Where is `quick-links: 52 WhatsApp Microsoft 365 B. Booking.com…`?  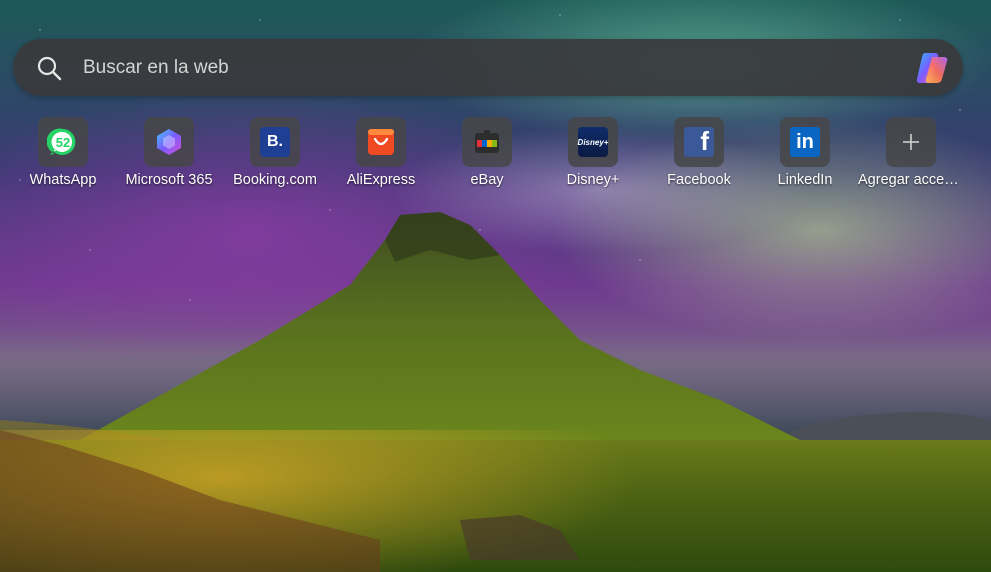 quick-links: 52 WhatsApp Microsoft 365 B. Booking.com… is located at coordinates (495, 157).